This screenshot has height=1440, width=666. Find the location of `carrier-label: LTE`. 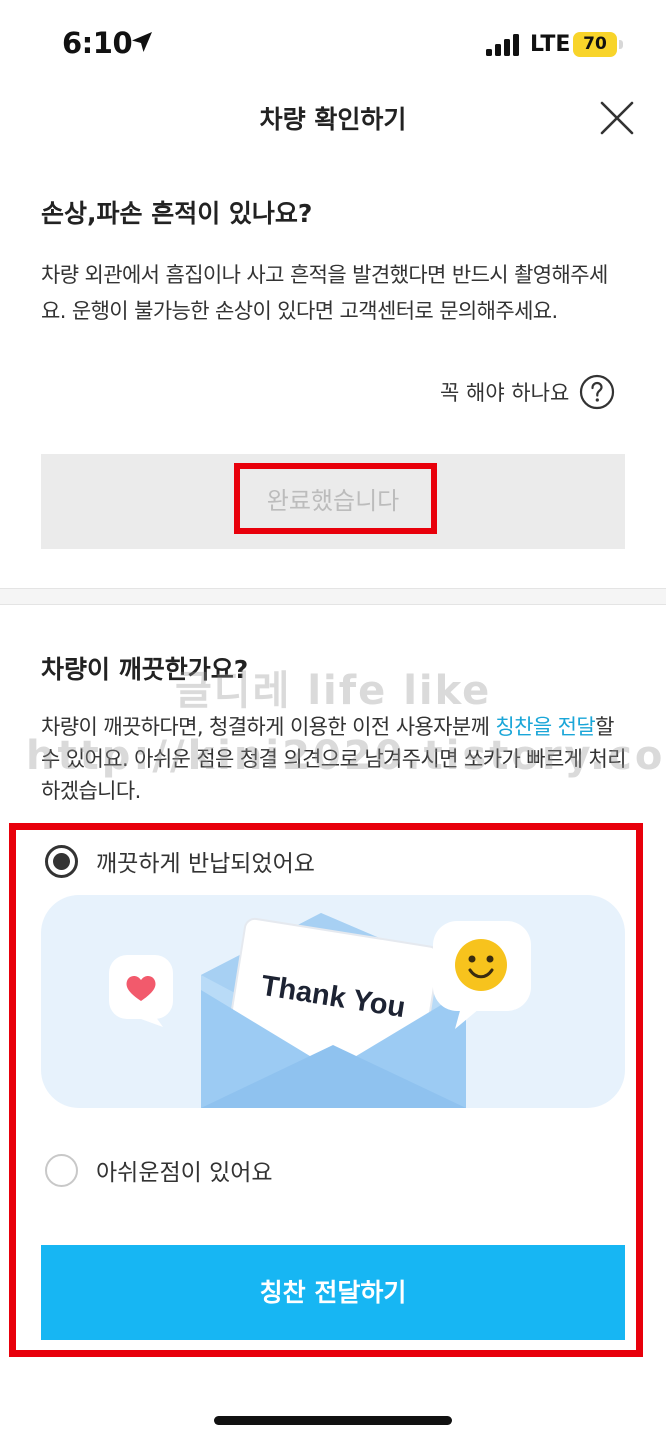

carrier-label: LTE is located at coordinates (550, 44).